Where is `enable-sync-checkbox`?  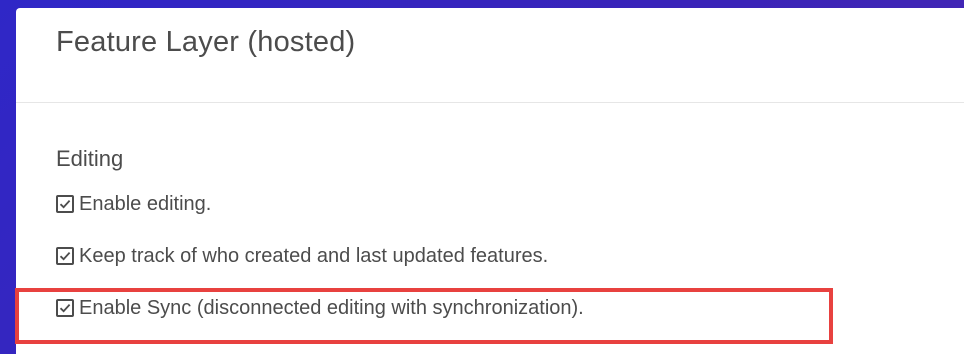
enable-sync-checkbox is located at coordinates (65, 308).